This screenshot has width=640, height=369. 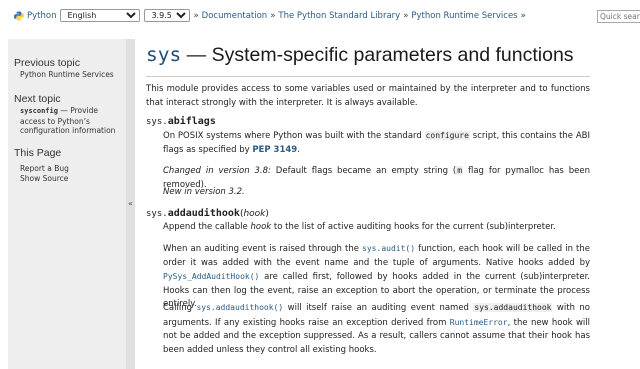 What do you see at coordinates (44, 168) in the screenshot?
I see `report-bug-link: Report a Bug` at bounding box center [44, 168].